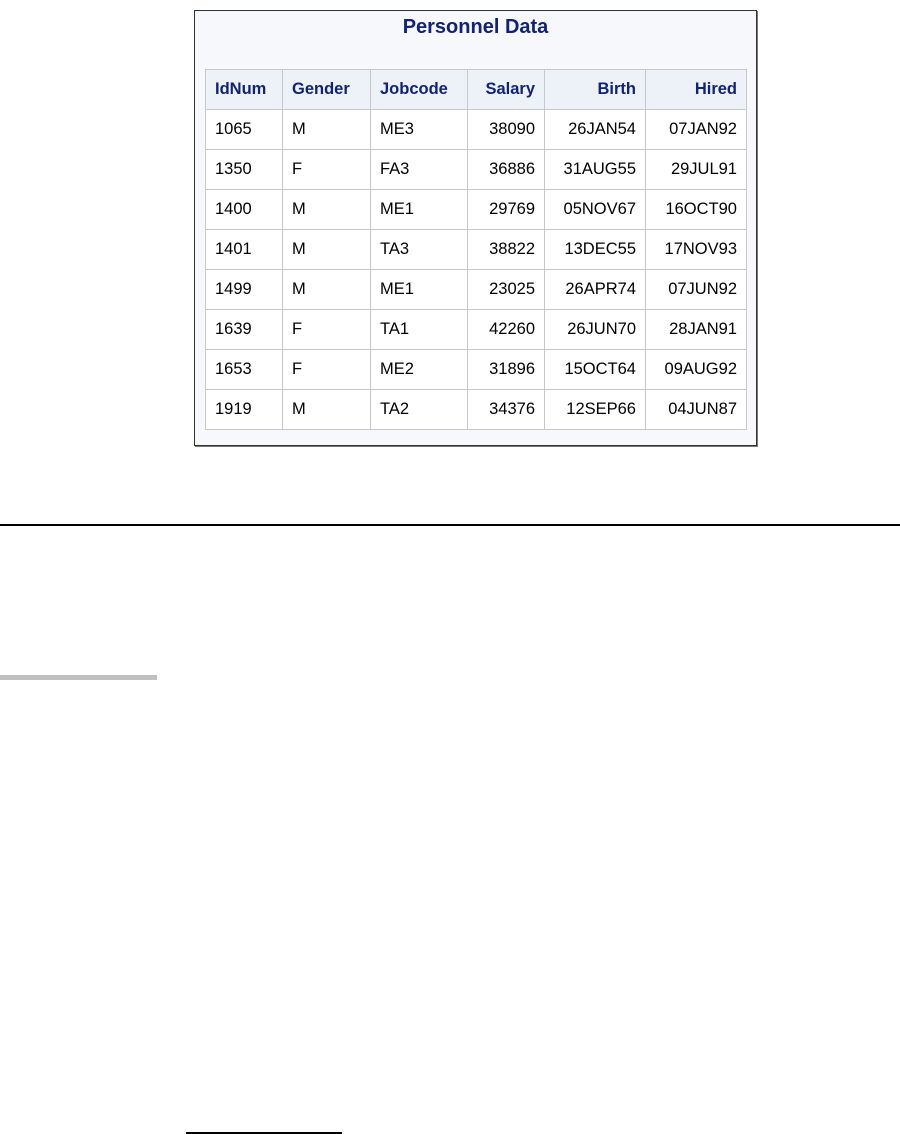 The image size is (900, 1134). What do you see at coordinates (696, 209) in the screenshot?
I see `cell-hired: 16OCT90` at bounding box center [696, 209].